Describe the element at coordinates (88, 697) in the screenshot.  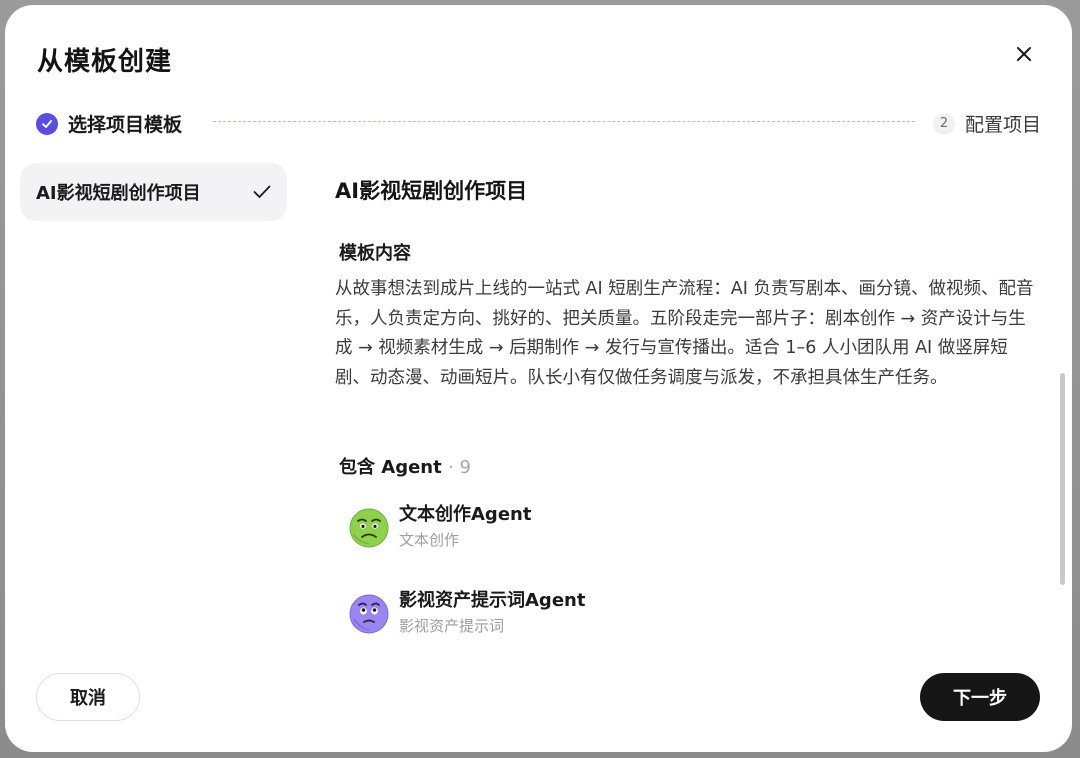
I see `cancel-button: 取消` at that location.